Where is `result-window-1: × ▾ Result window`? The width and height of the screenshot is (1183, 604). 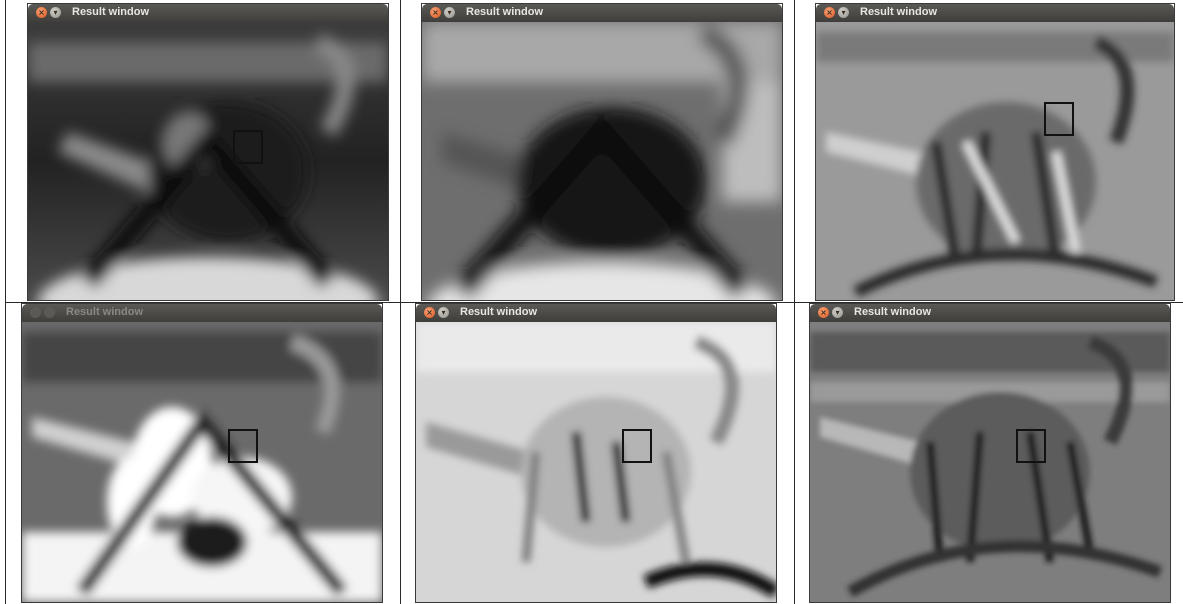 result-window-1: × ▾ Result window is located at coordinates (208, 152).